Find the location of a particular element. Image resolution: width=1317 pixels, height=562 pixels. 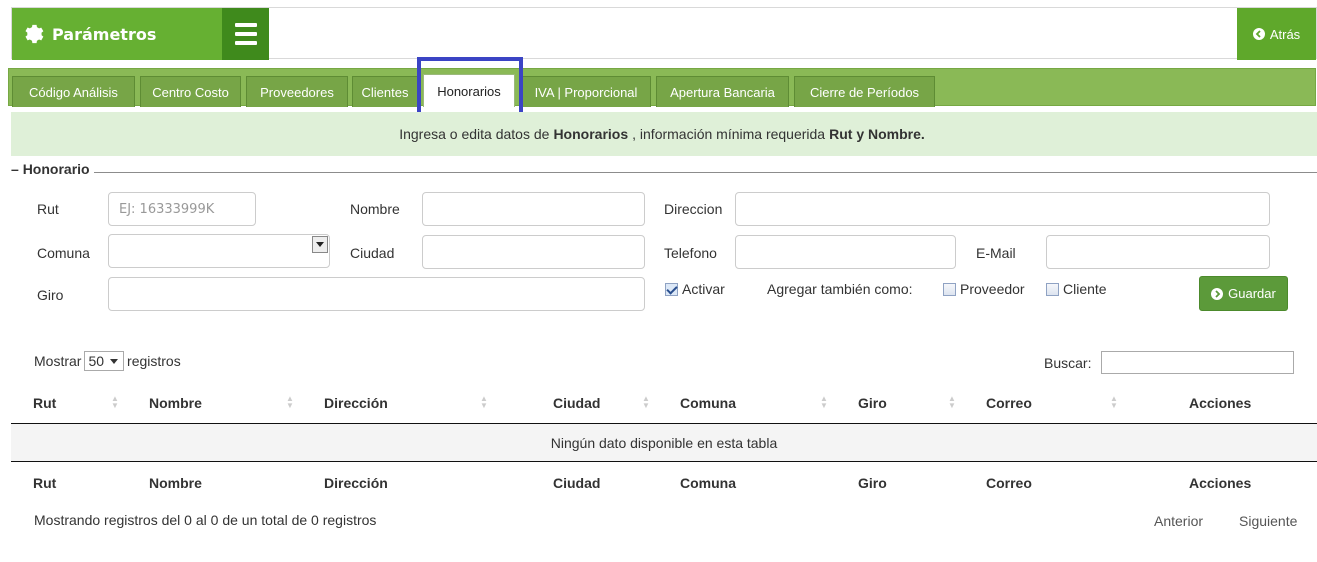

col-header-comuna: Comuna is located at coordinates (708, 403).